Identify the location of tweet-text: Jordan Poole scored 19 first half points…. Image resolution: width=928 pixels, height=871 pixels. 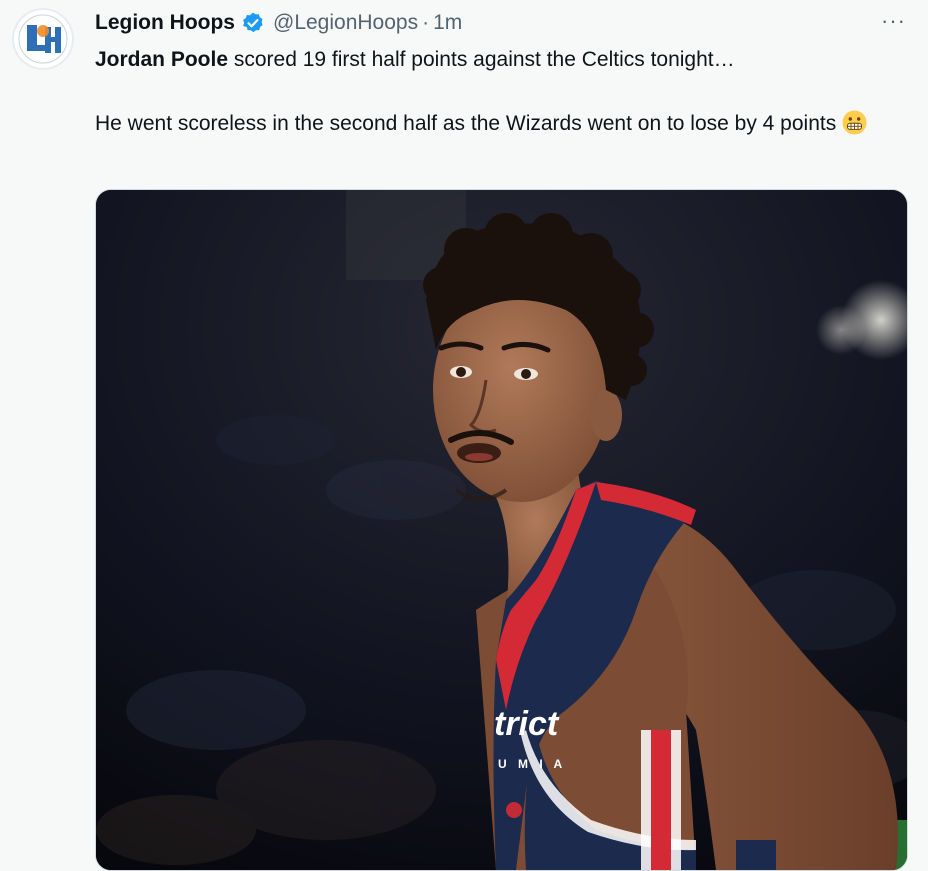
(495, 92).